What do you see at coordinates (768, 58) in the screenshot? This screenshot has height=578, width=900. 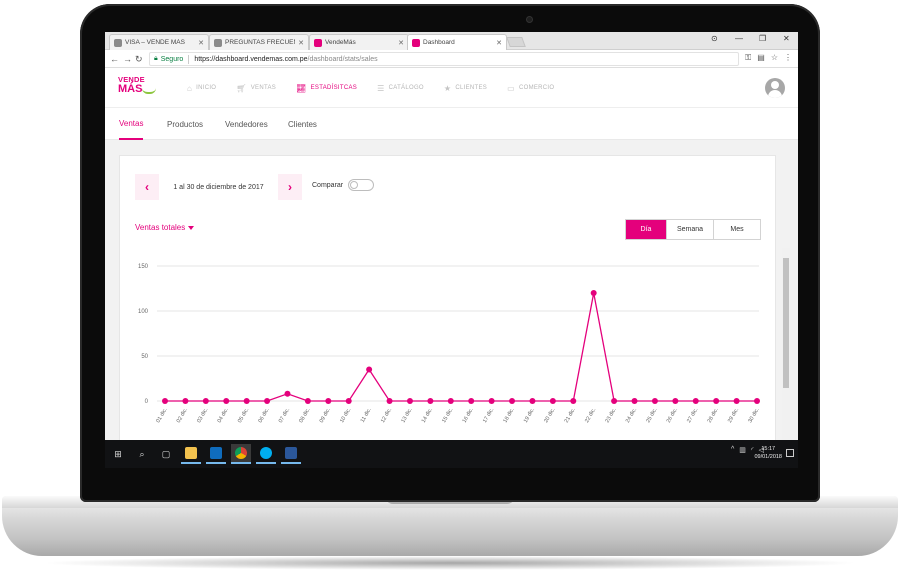 I see `address-bar-icons: ⚿ ▤ ☆ ⋮` at bounding box center [768, 58].